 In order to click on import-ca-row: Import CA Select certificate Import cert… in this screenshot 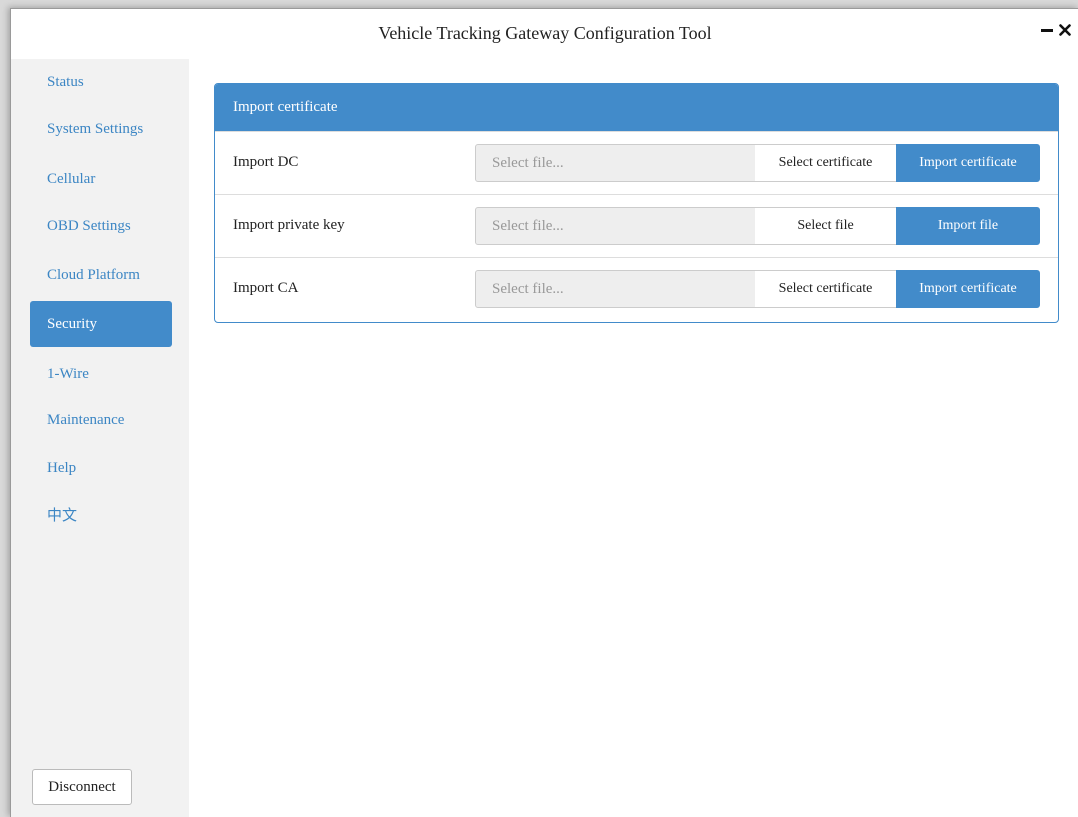, I will do `click(636, 288)`.